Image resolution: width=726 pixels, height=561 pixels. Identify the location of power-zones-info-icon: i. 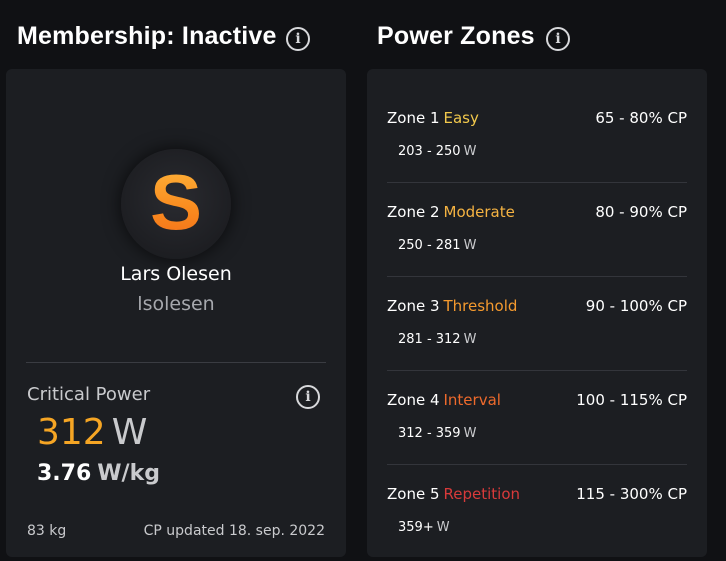
(558, 39).